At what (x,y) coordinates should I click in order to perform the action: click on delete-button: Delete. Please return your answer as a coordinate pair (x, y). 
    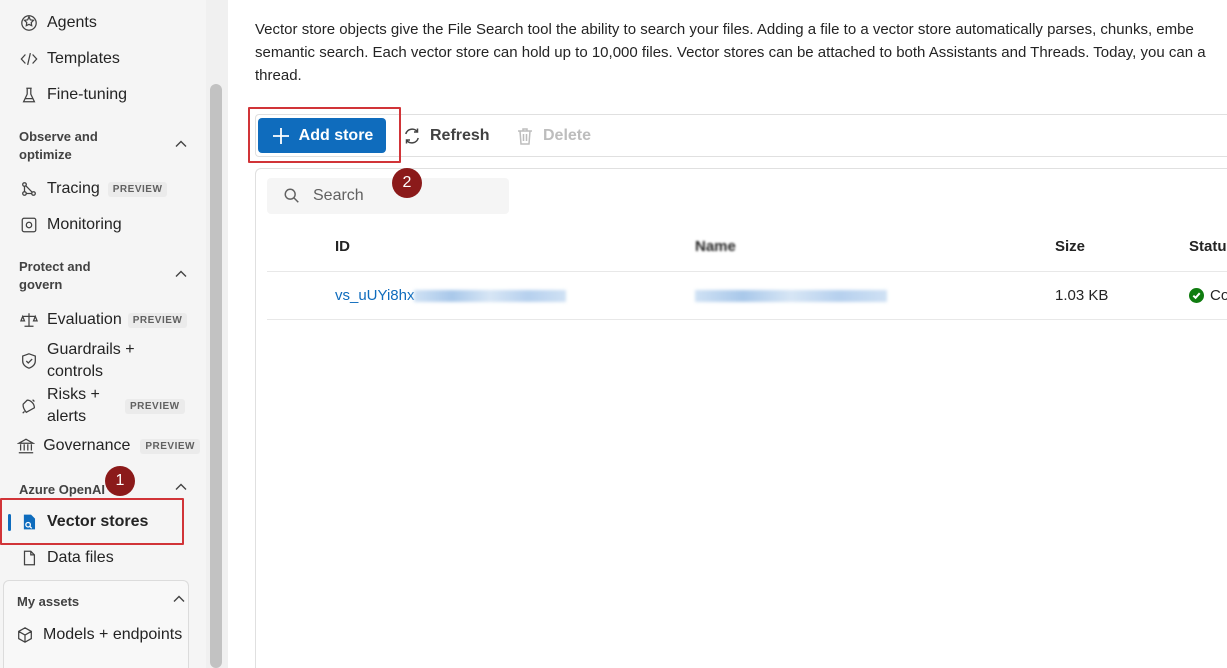
    Looking at the image, I should click on (553, 135).